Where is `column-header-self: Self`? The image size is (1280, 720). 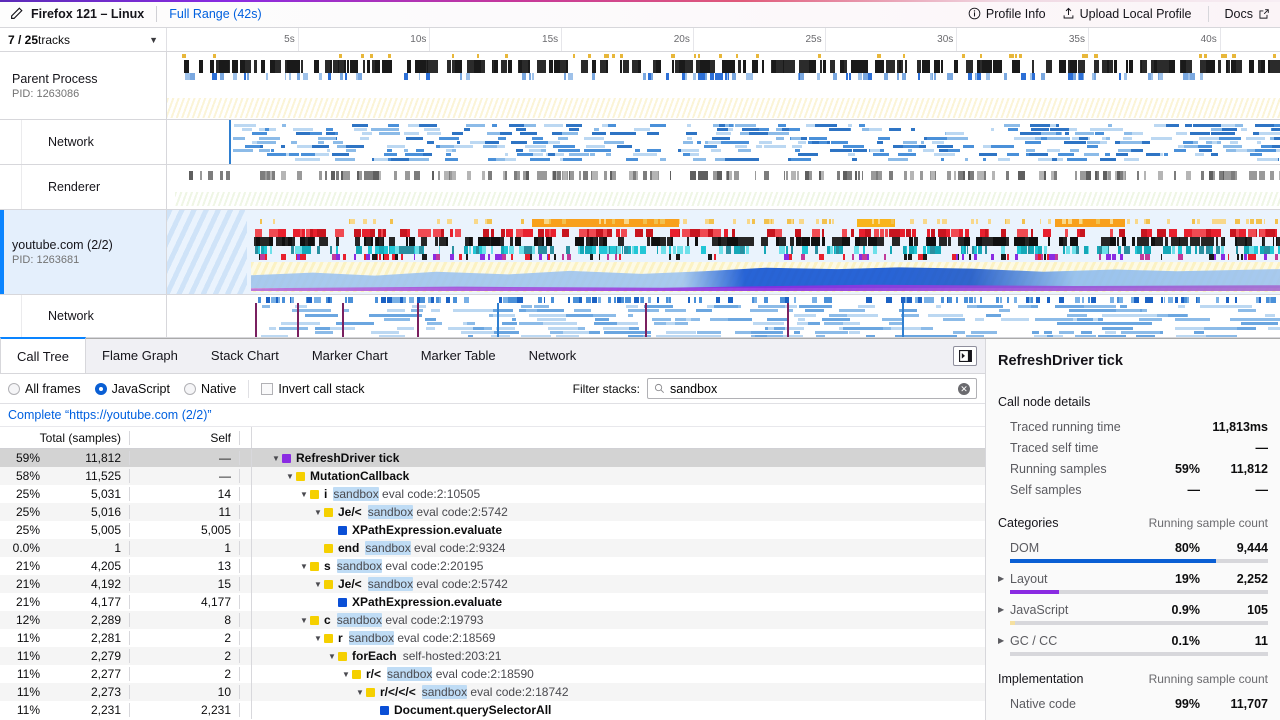
column-header-self: Self is located at coordinates (185, 437).